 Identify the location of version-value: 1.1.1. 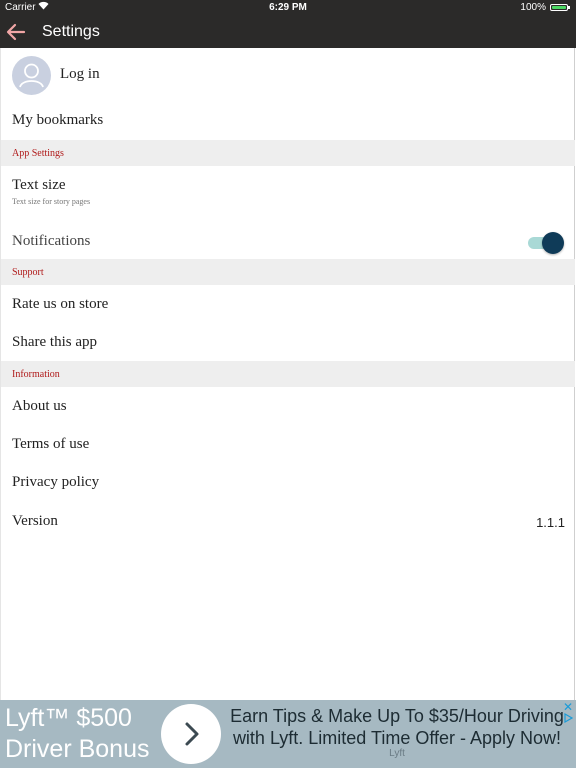
(550, 522).